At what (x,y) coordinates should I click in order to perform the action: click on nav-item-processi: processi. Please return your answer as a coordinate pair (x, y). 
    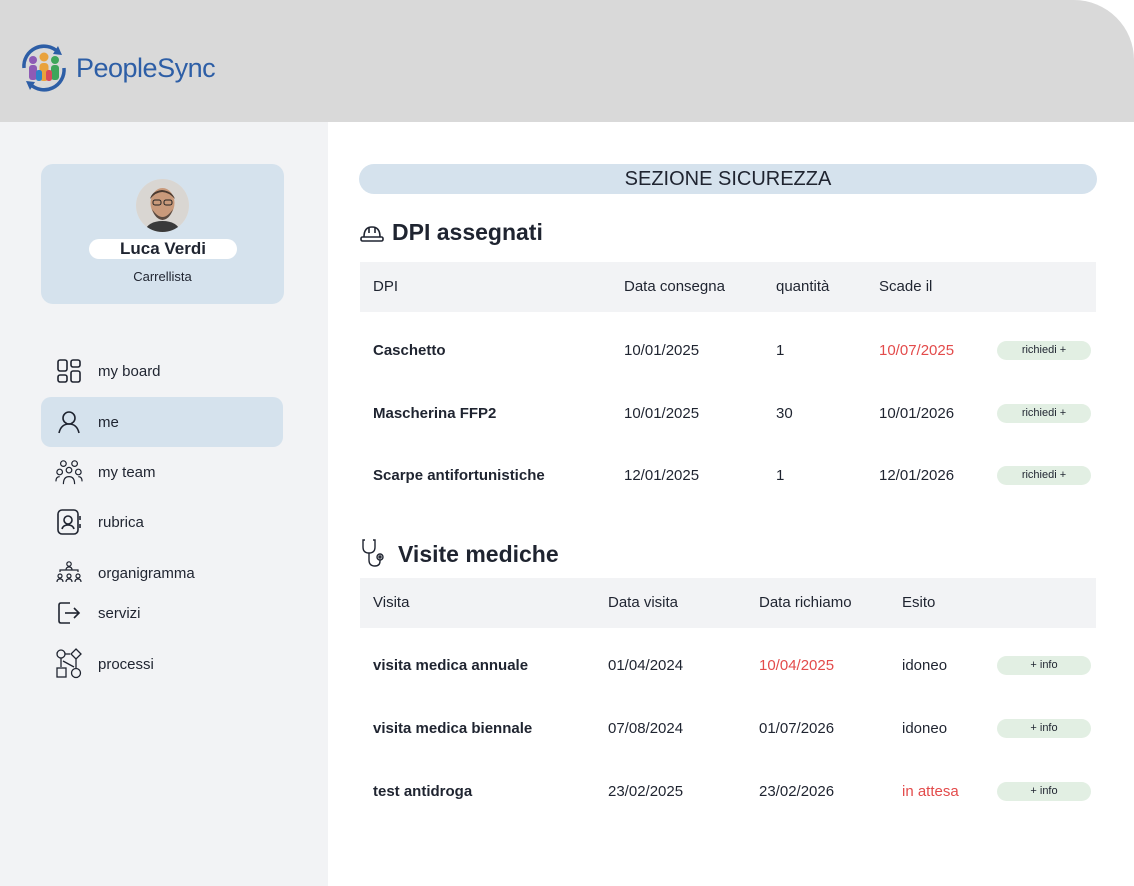
    Looking at the image, I should click on (162, 664).